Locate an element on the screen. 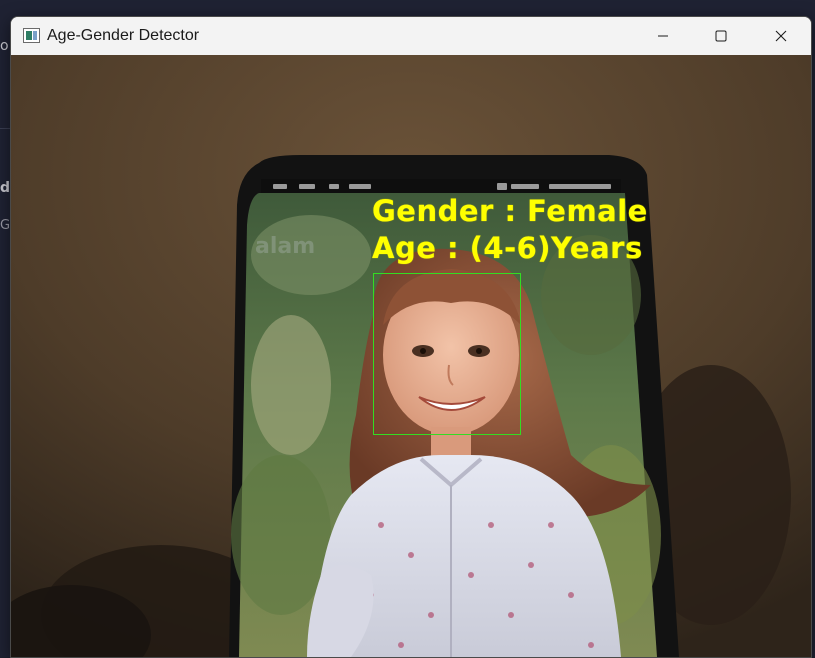  window-title: Age-Gender Detector is located at coordinates (123, 35).